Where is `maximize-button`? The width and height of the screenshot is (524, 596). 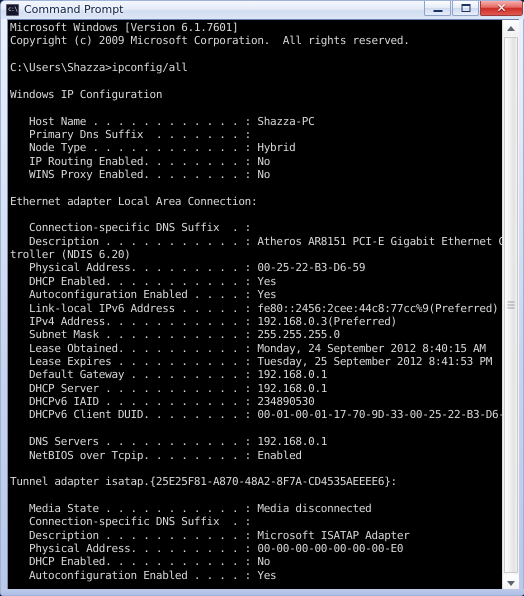 maximize-button is located at coordinates (465, 8).